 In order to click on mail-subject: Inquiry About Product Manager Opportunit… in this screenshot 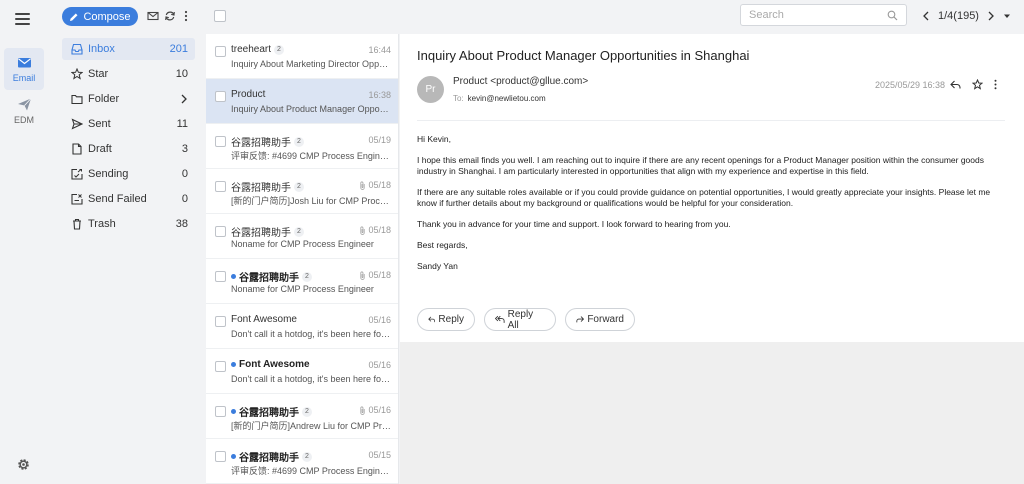, I will do `click(311, 109)`.